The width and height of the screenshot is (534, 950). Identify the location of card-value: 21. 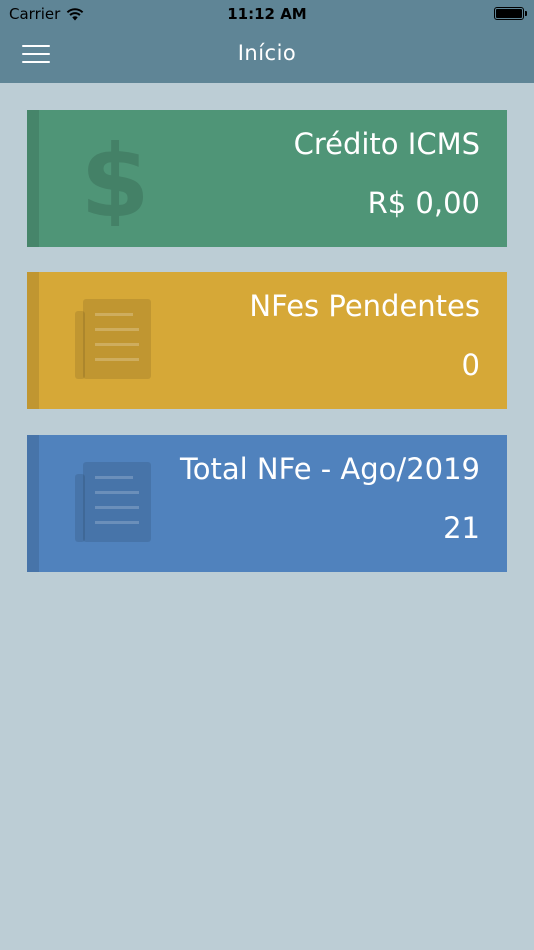
(461, 528).